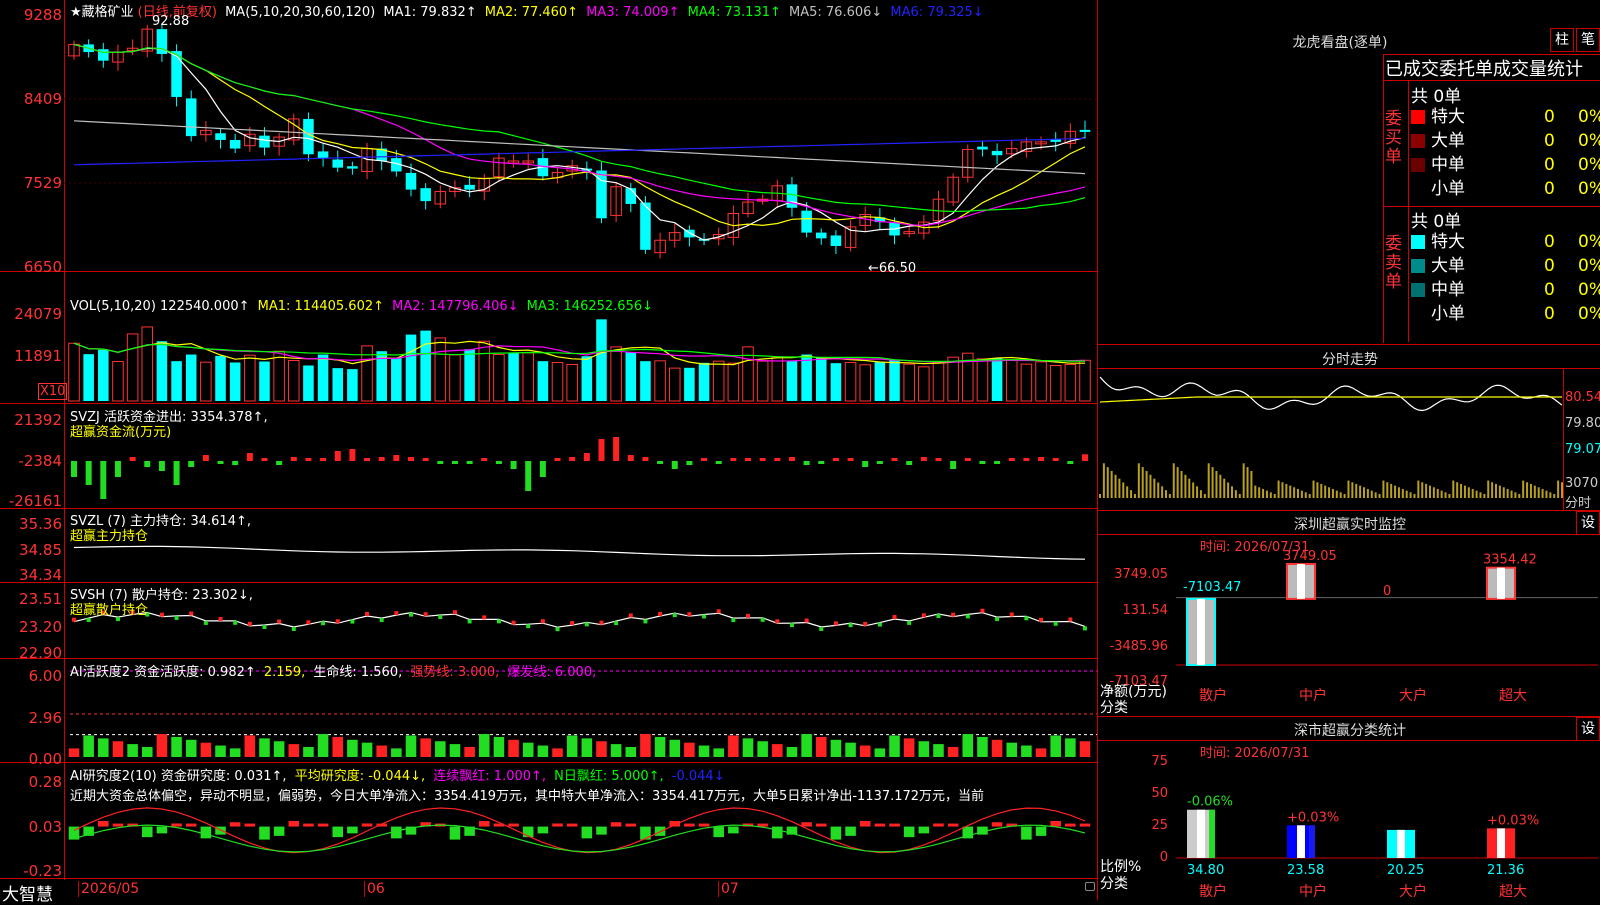  Describe the element at coordinates (1513, 892) in the screenshot. I see `classify-category: 超大` at that location.